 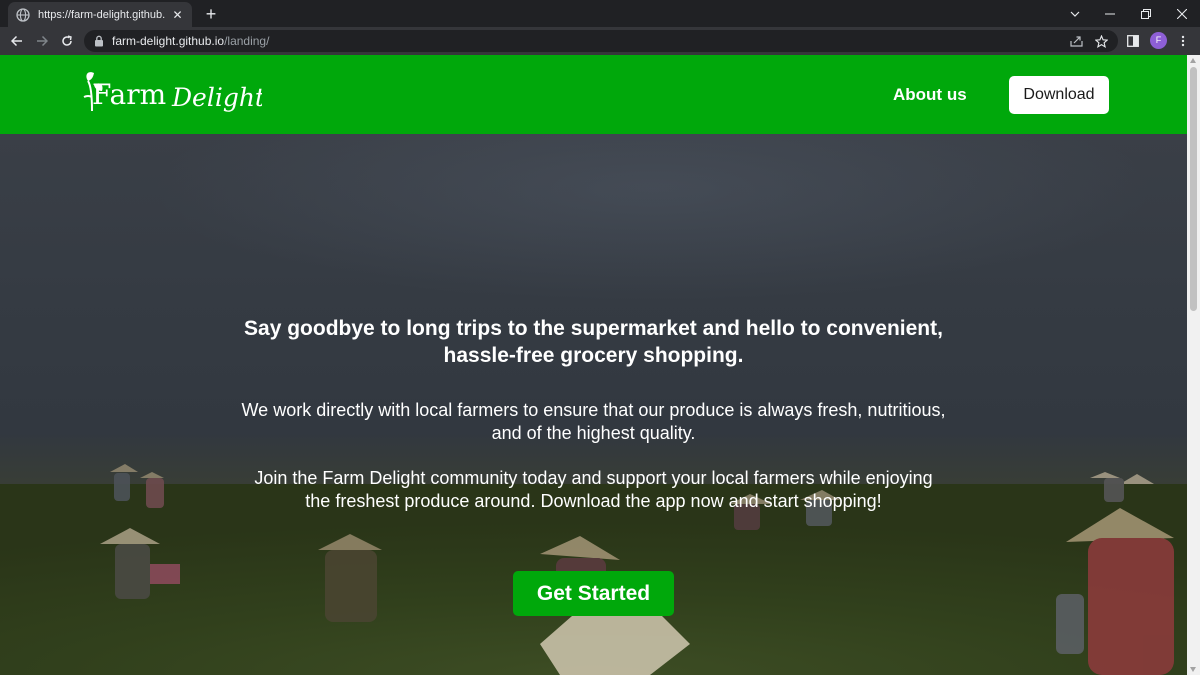 What do you see at coordinates (216, 97) in the screenshot?
I see `logo-text-delight: Delight` at bounding box center [216, 97].